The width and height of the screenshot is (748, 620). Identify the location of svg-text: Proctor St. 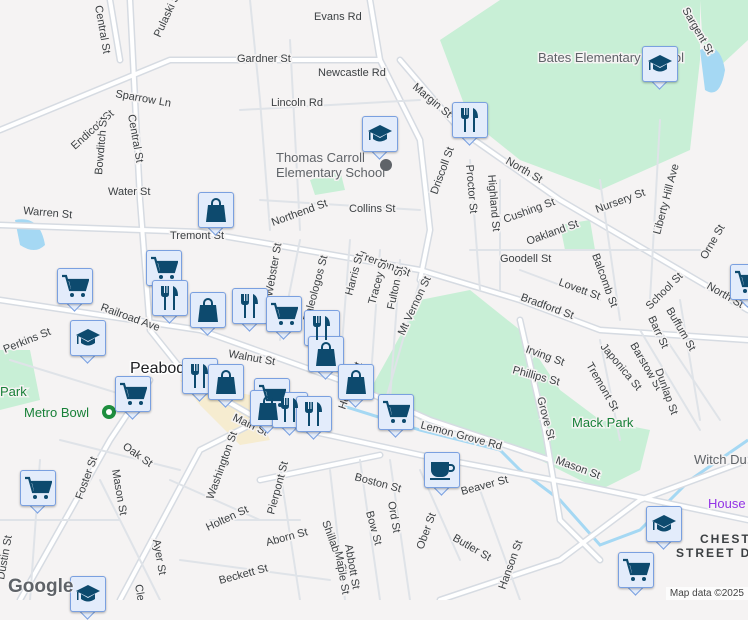
(471, 189).